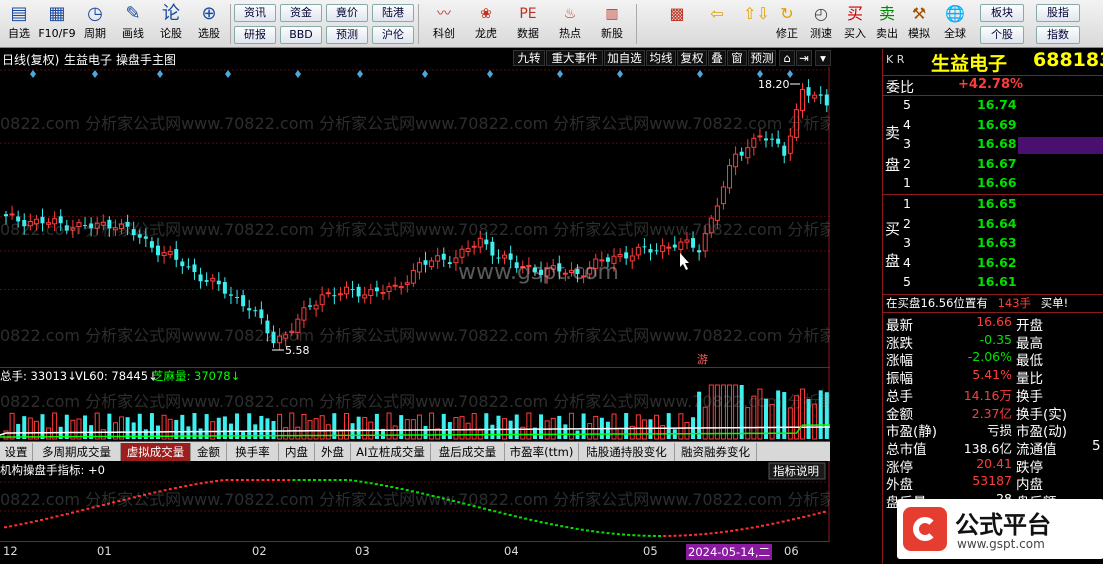 The height and width of the screenshot is (564, 1103). What do you see at coordinates (1003, 165) in the screenshot?
I see `sell-row-2: 2 16.67` at bounding box center [1003, 165].